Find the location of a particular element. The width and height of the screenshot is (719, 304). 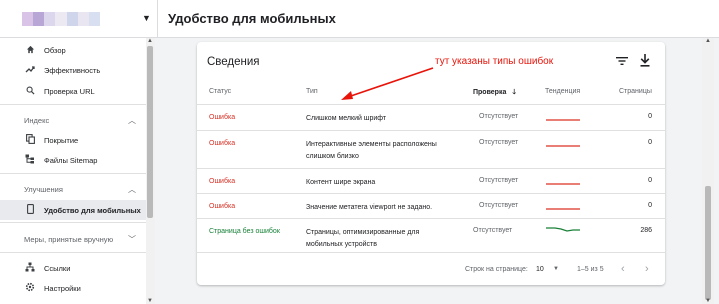

sidebar-section-index: Индекс ︿ is located at coordinates (73, 120).